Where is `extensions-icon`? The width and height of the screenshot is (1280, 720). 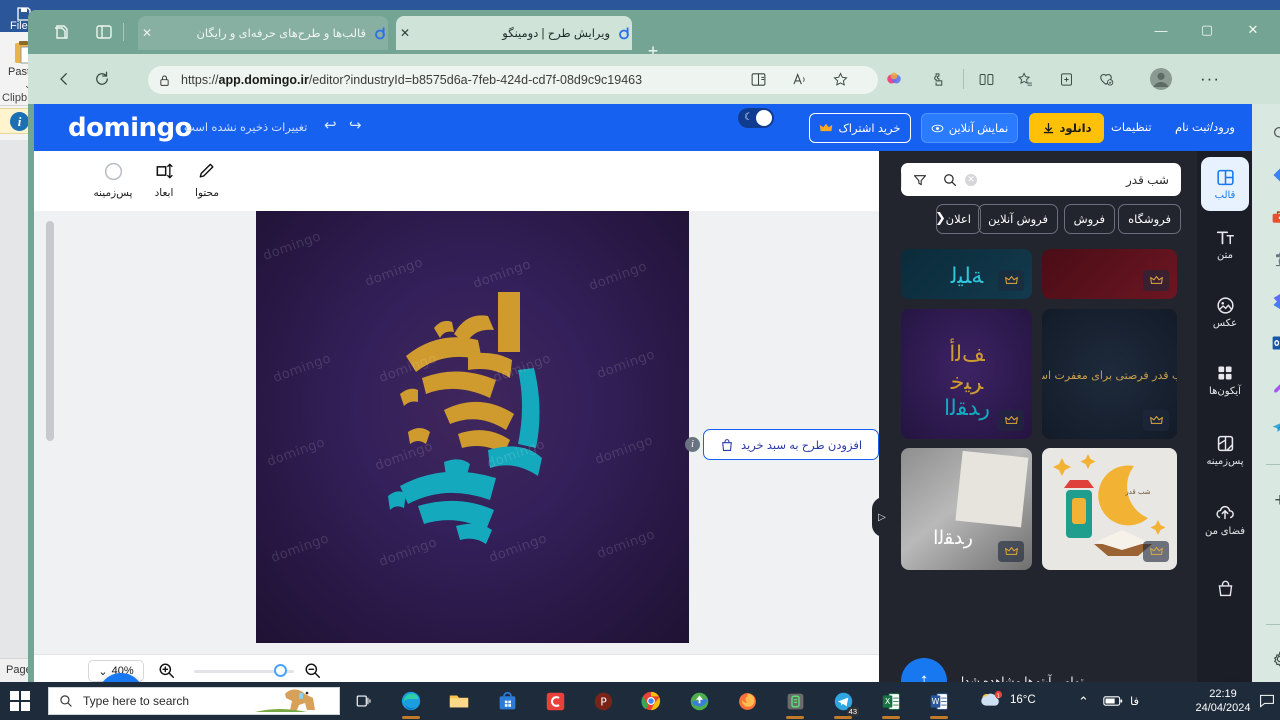 extensions-icon is located at coordinates (937, 79).